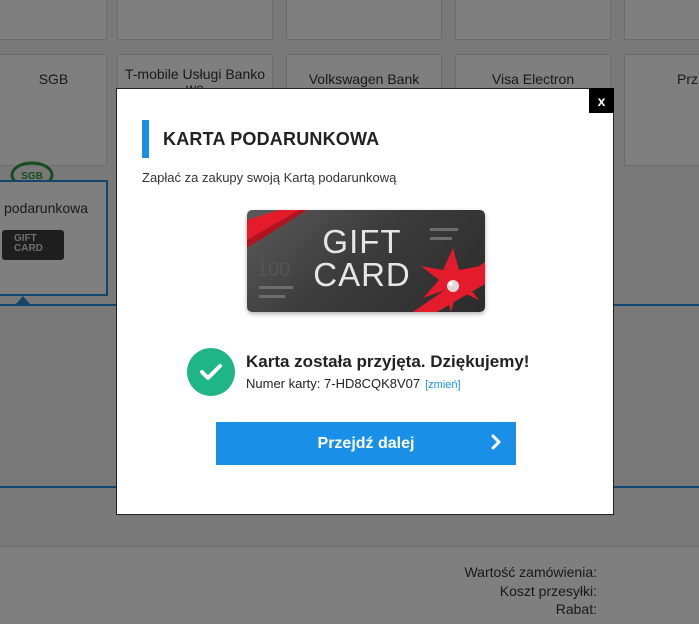  What do you see at coordinates (362, 274) in the screenshot?
I see `gift-card-word-card: CARD` at bounding box center [362, 274].